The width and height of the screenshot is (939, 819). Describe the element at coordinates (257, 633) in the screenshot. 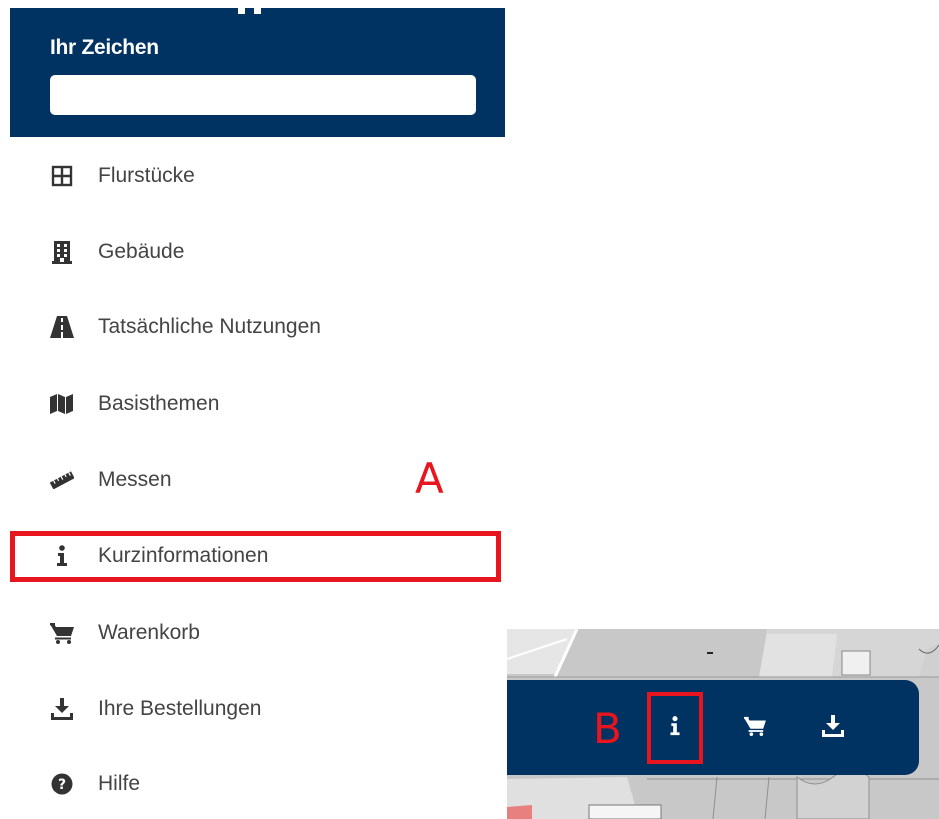

I see `menu-item-warenkorb: Warenkorb` at that location.